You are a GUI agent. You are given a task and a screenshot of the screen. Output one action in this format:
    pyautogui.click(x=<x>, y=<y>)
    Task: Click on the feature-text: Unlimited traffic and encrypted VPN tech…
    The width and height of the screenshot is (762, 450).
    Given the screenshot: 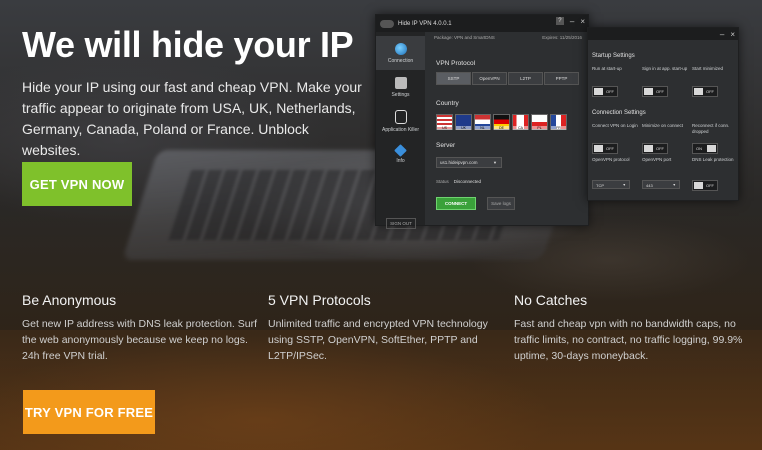 What is the action you would take?
    pyautogui.click(x=378, y=340)
    